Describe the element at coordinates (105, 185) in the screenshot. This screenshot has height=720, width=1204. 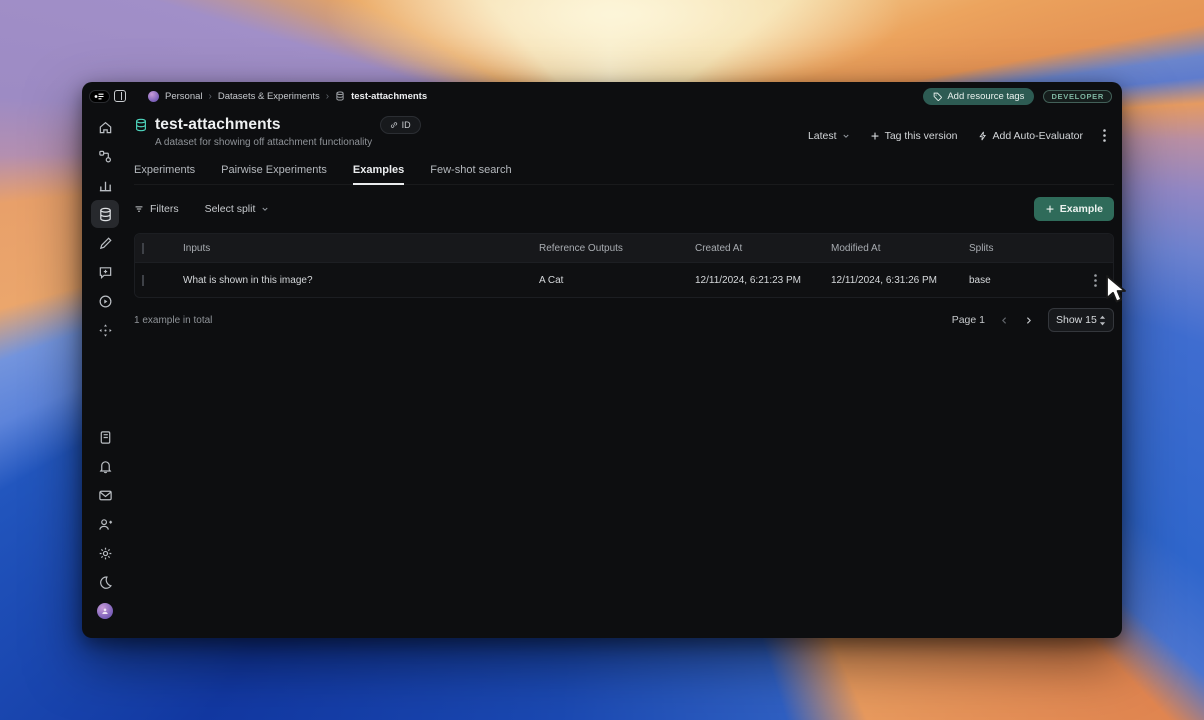
I see `sidebar-item-dashboards` at that location.